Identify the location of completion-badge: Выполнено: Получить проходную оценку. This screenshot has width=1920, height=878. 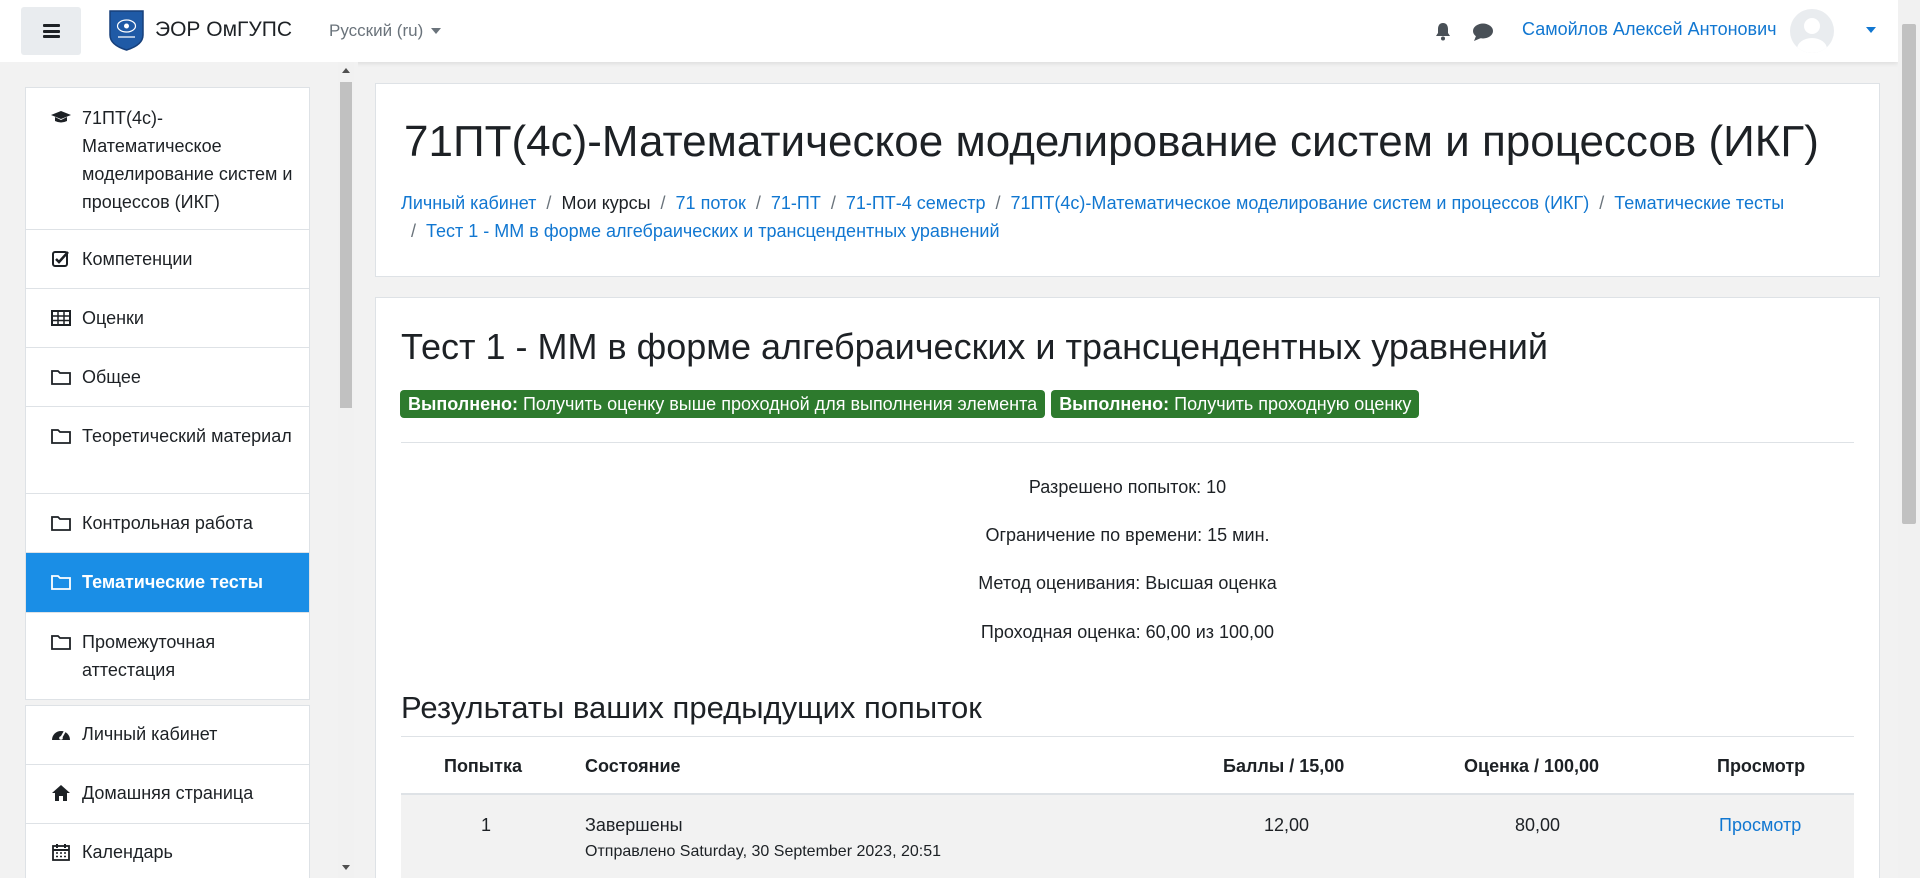
(1235, 404).